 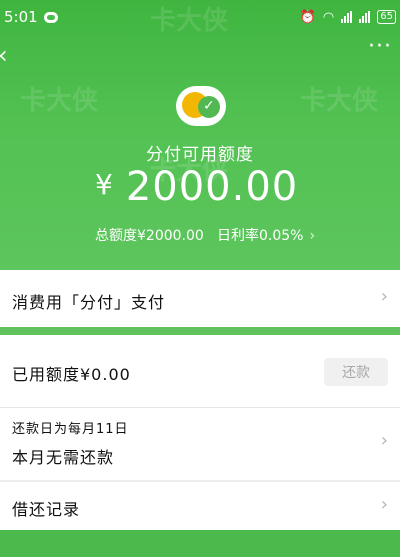 I want to click on more-dots-icon: ···, so click(x=381, y=48).